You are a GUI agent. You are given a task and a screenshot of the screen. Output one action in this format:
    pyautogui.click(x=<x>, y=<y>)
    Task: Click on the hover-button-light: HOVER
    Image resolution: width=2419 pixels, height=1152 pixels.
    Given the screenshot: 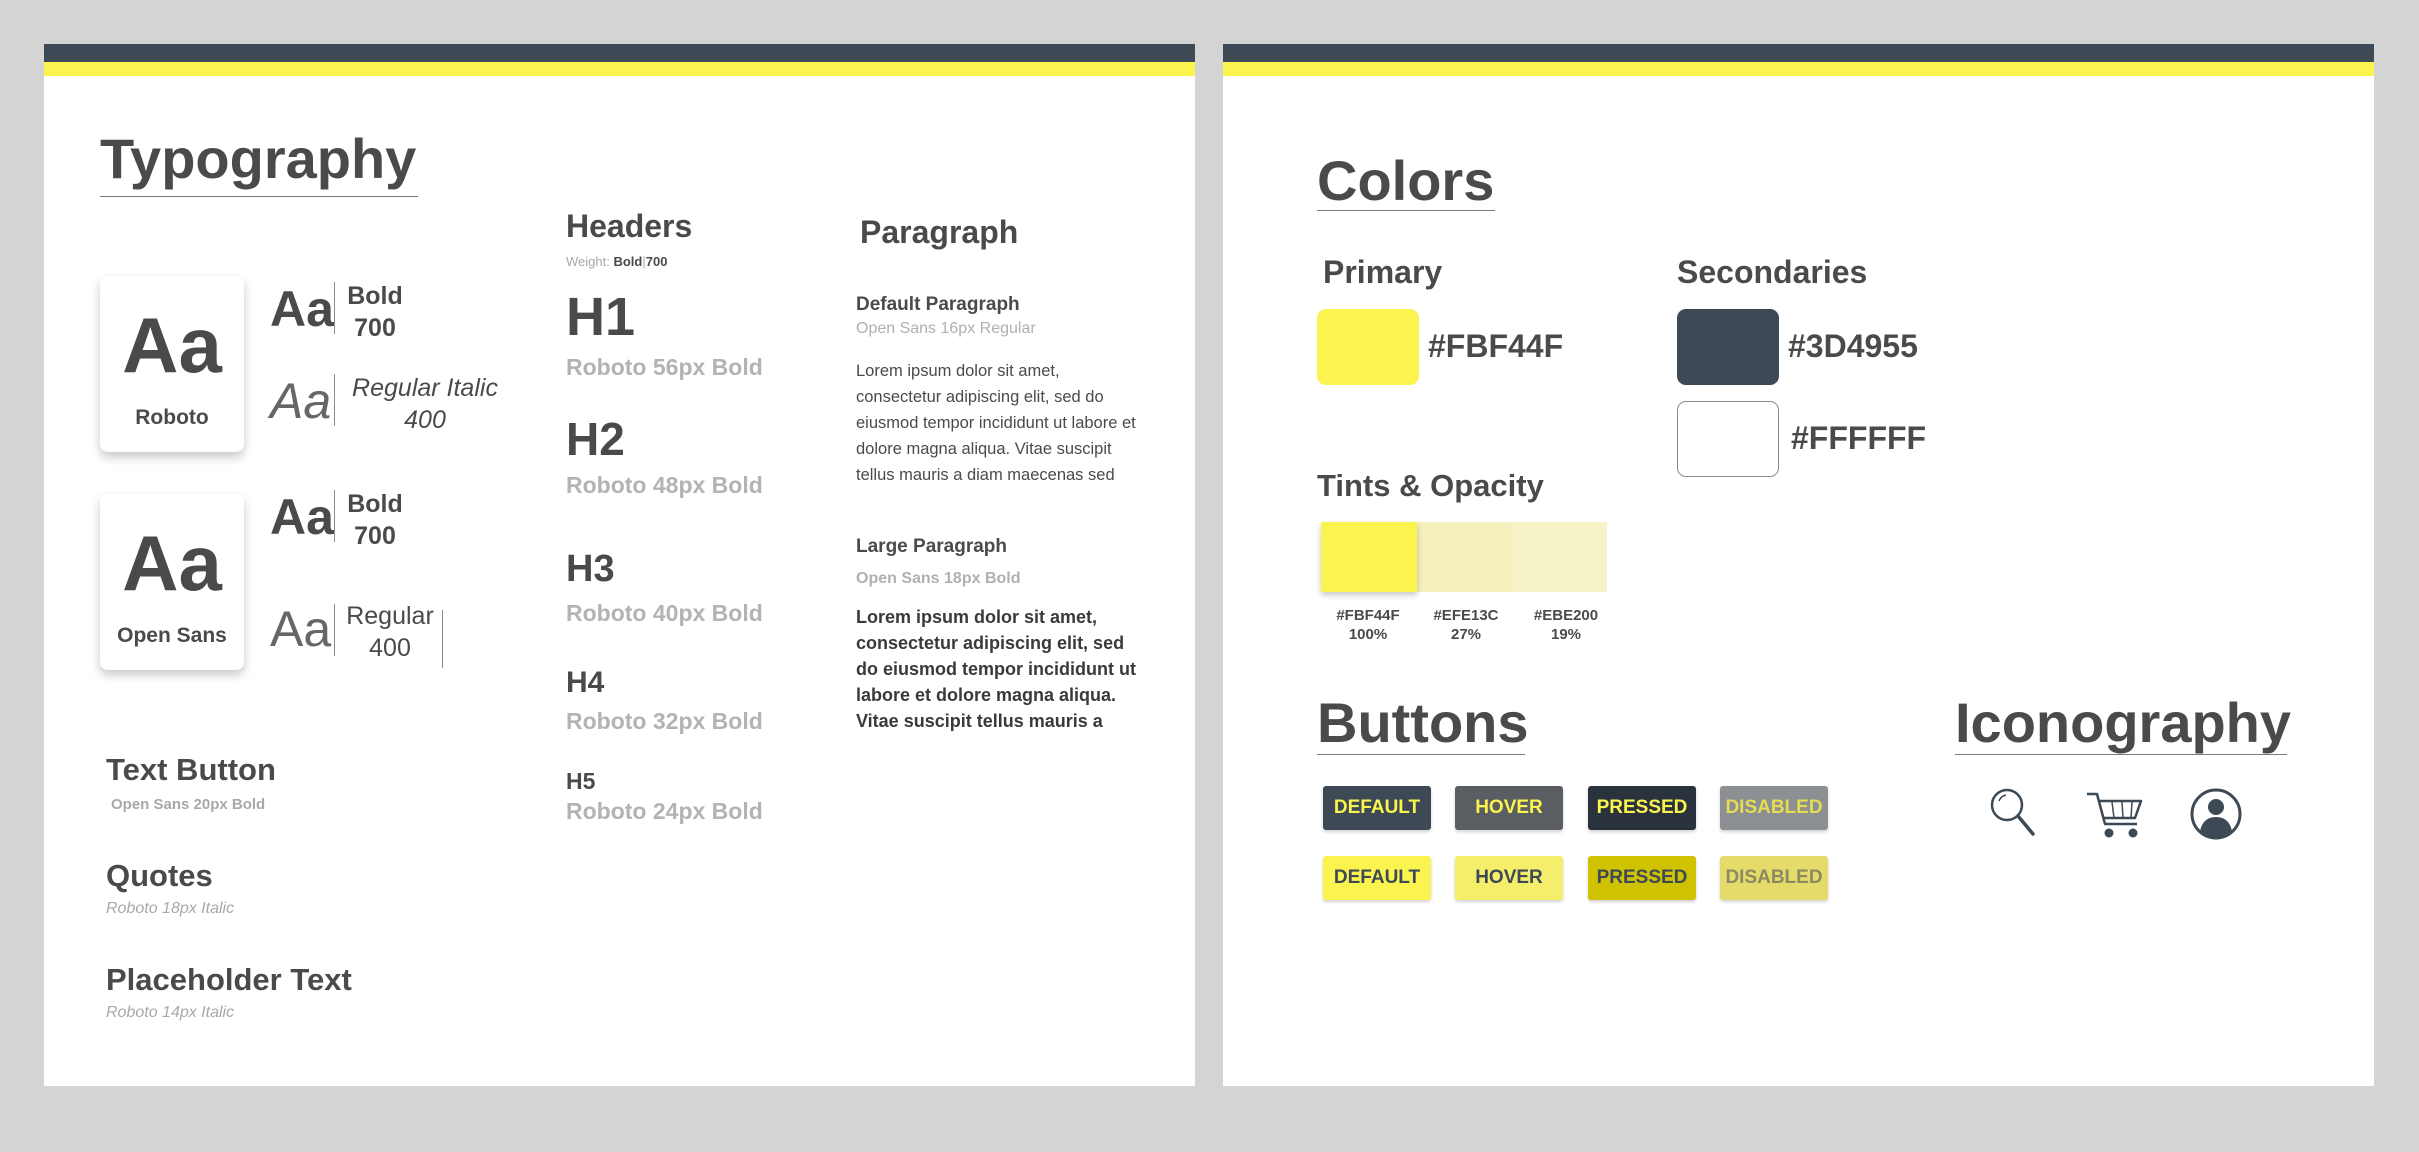 What is the action you would take?
    pyautogui.click(x=1509, y=878)
    